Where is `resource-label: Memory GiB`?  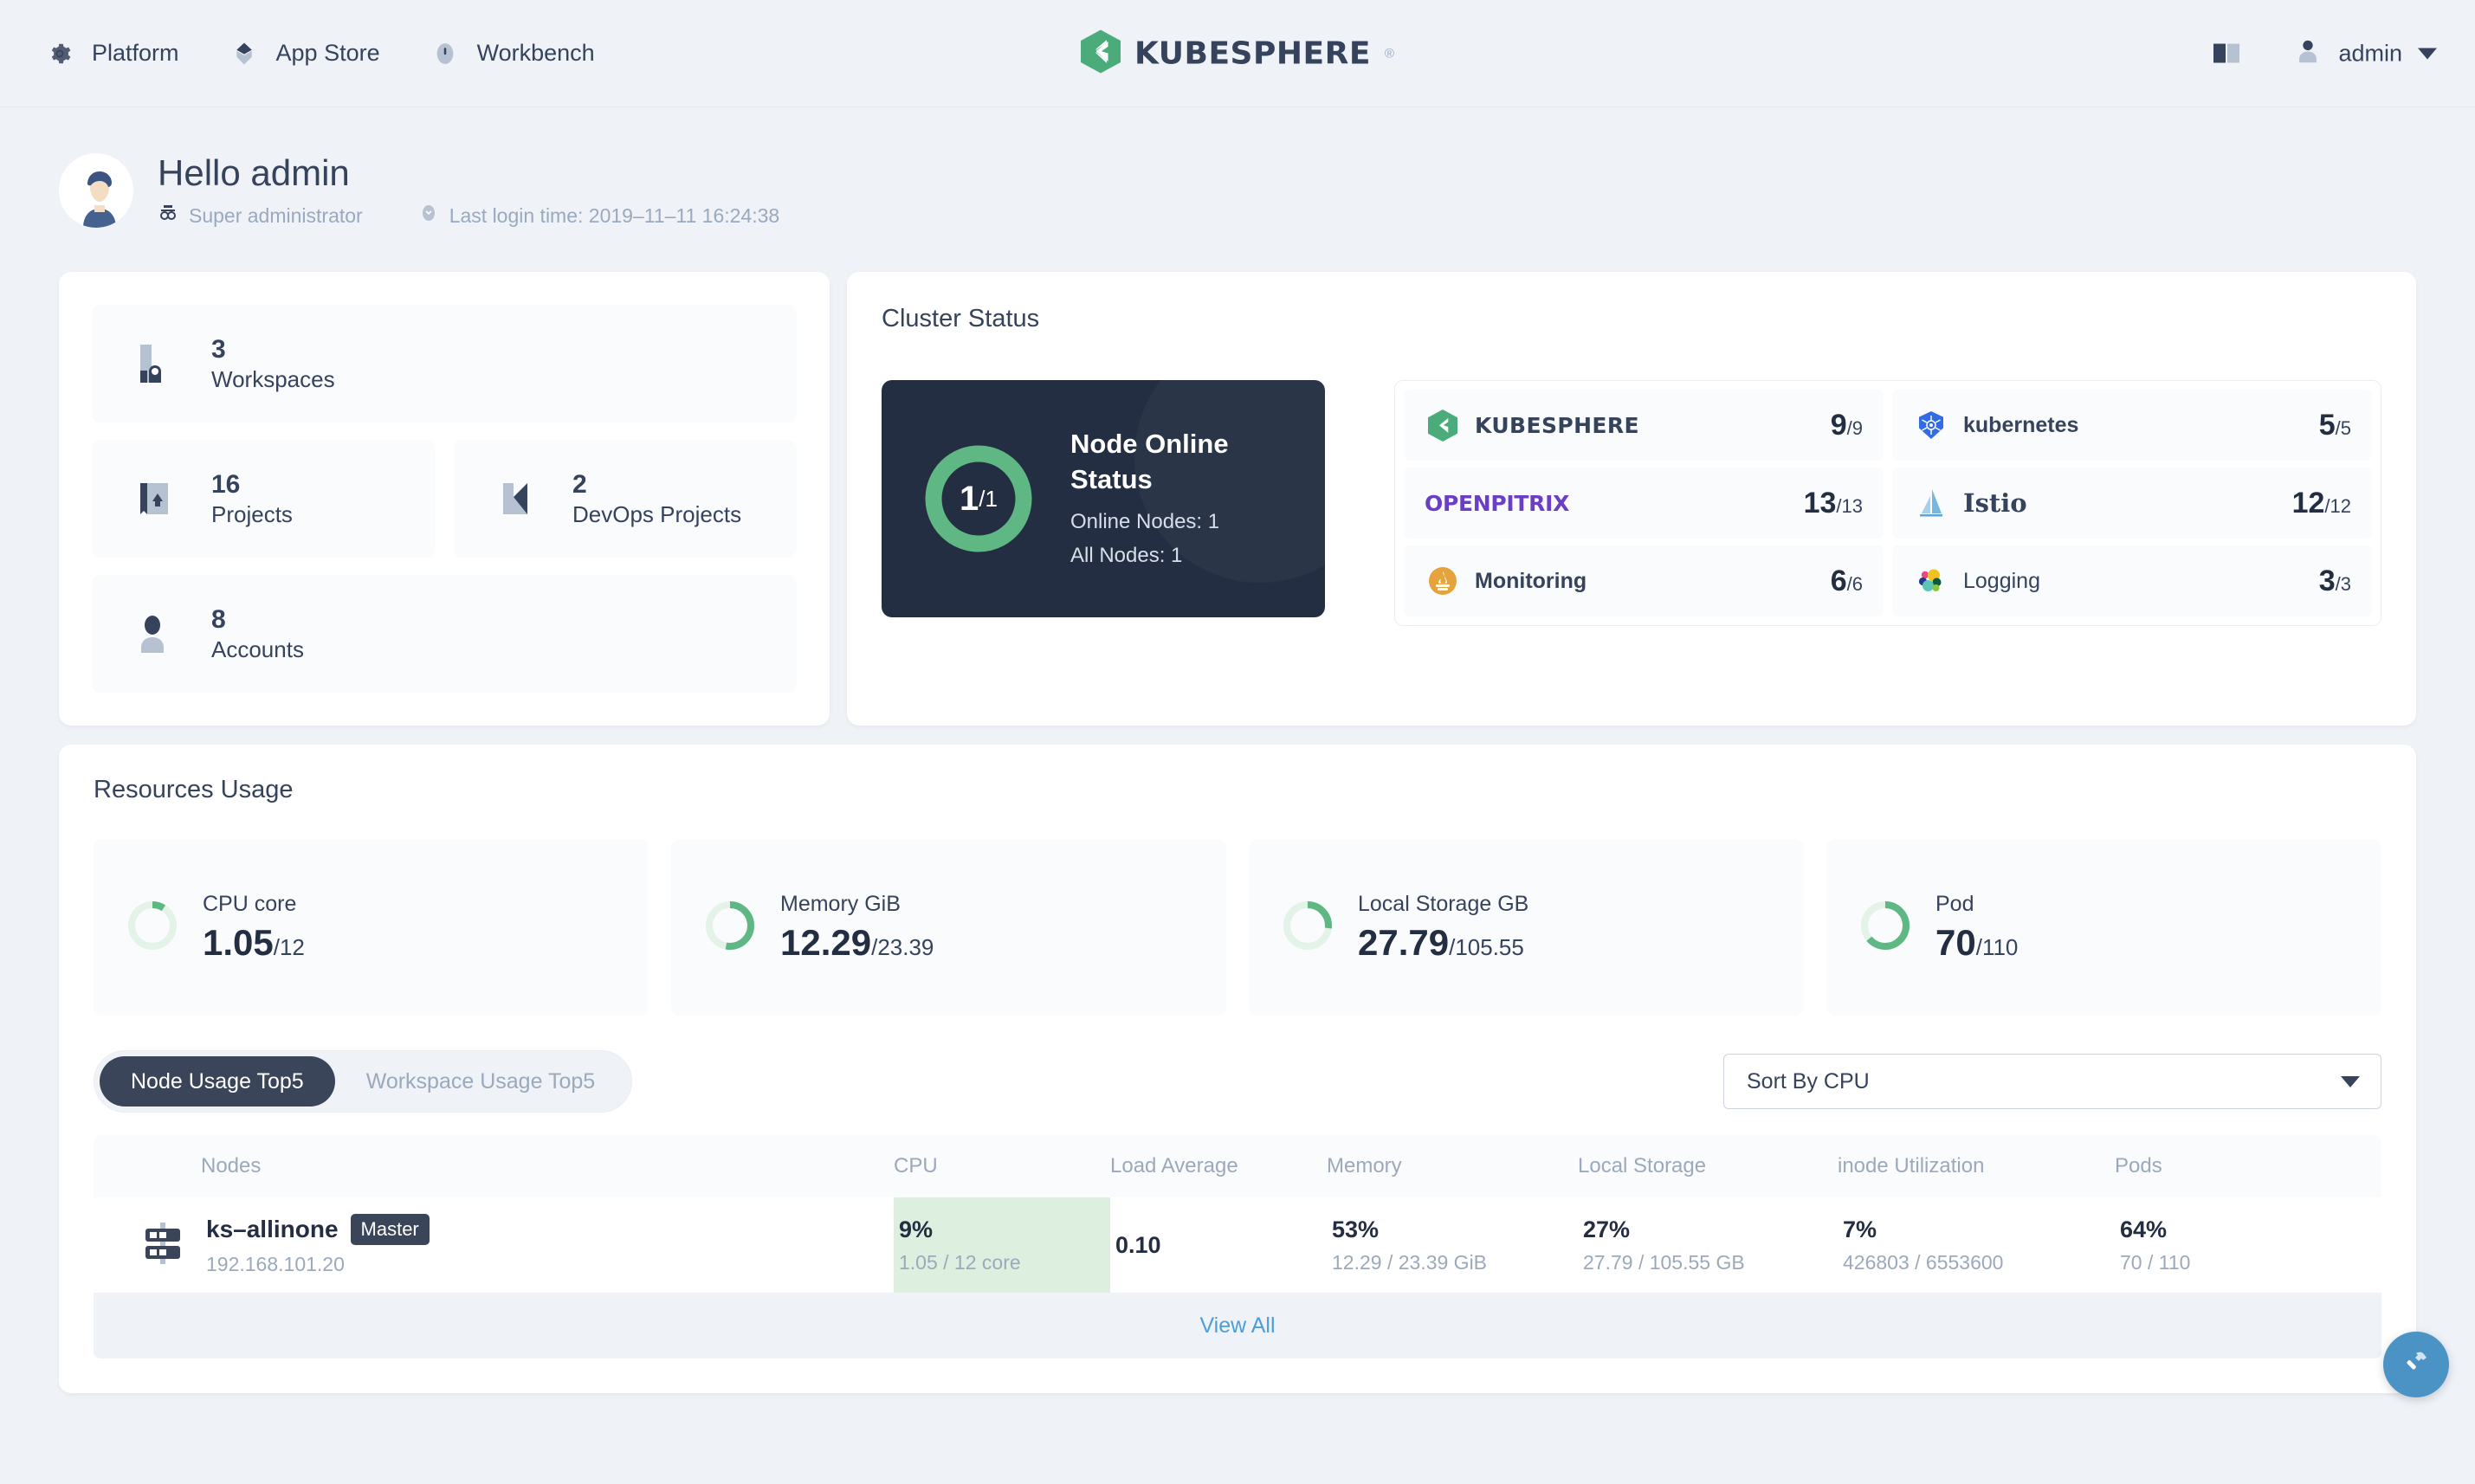
resource-label: Memory GiB is located at coordinates (840, 903).